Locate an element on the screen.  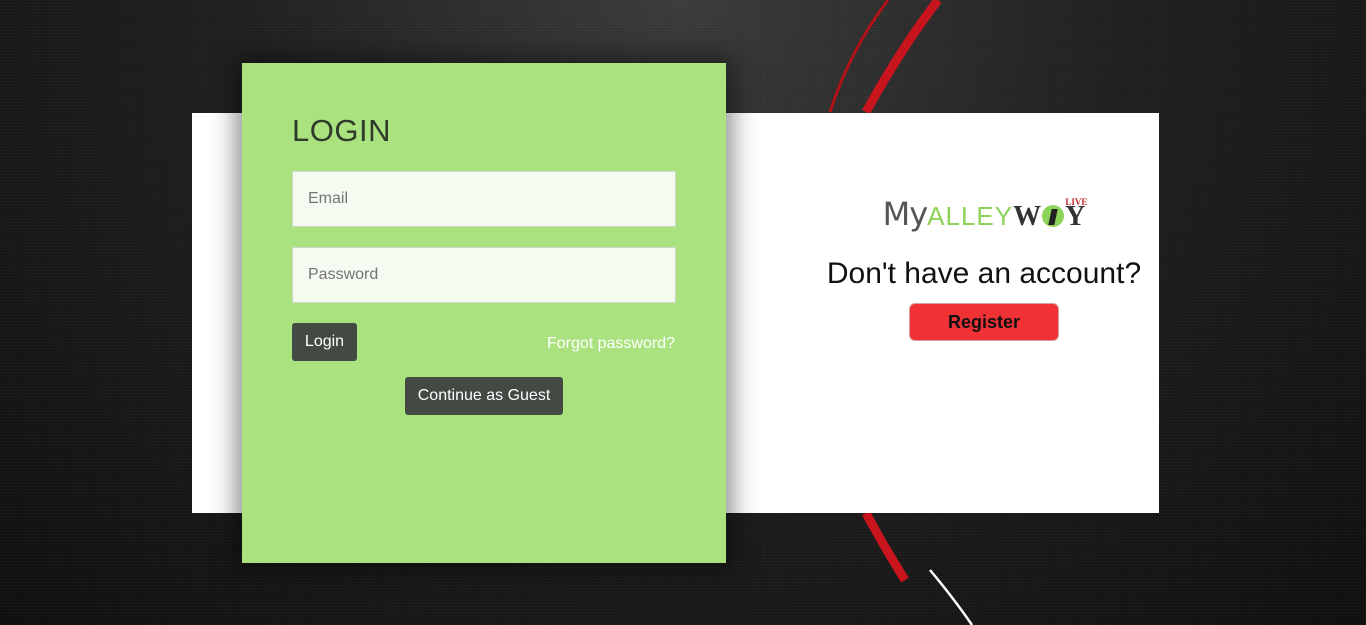
myalleyway-logo: MyALLEYW Y LIVE is located at coordinates (985, 217).